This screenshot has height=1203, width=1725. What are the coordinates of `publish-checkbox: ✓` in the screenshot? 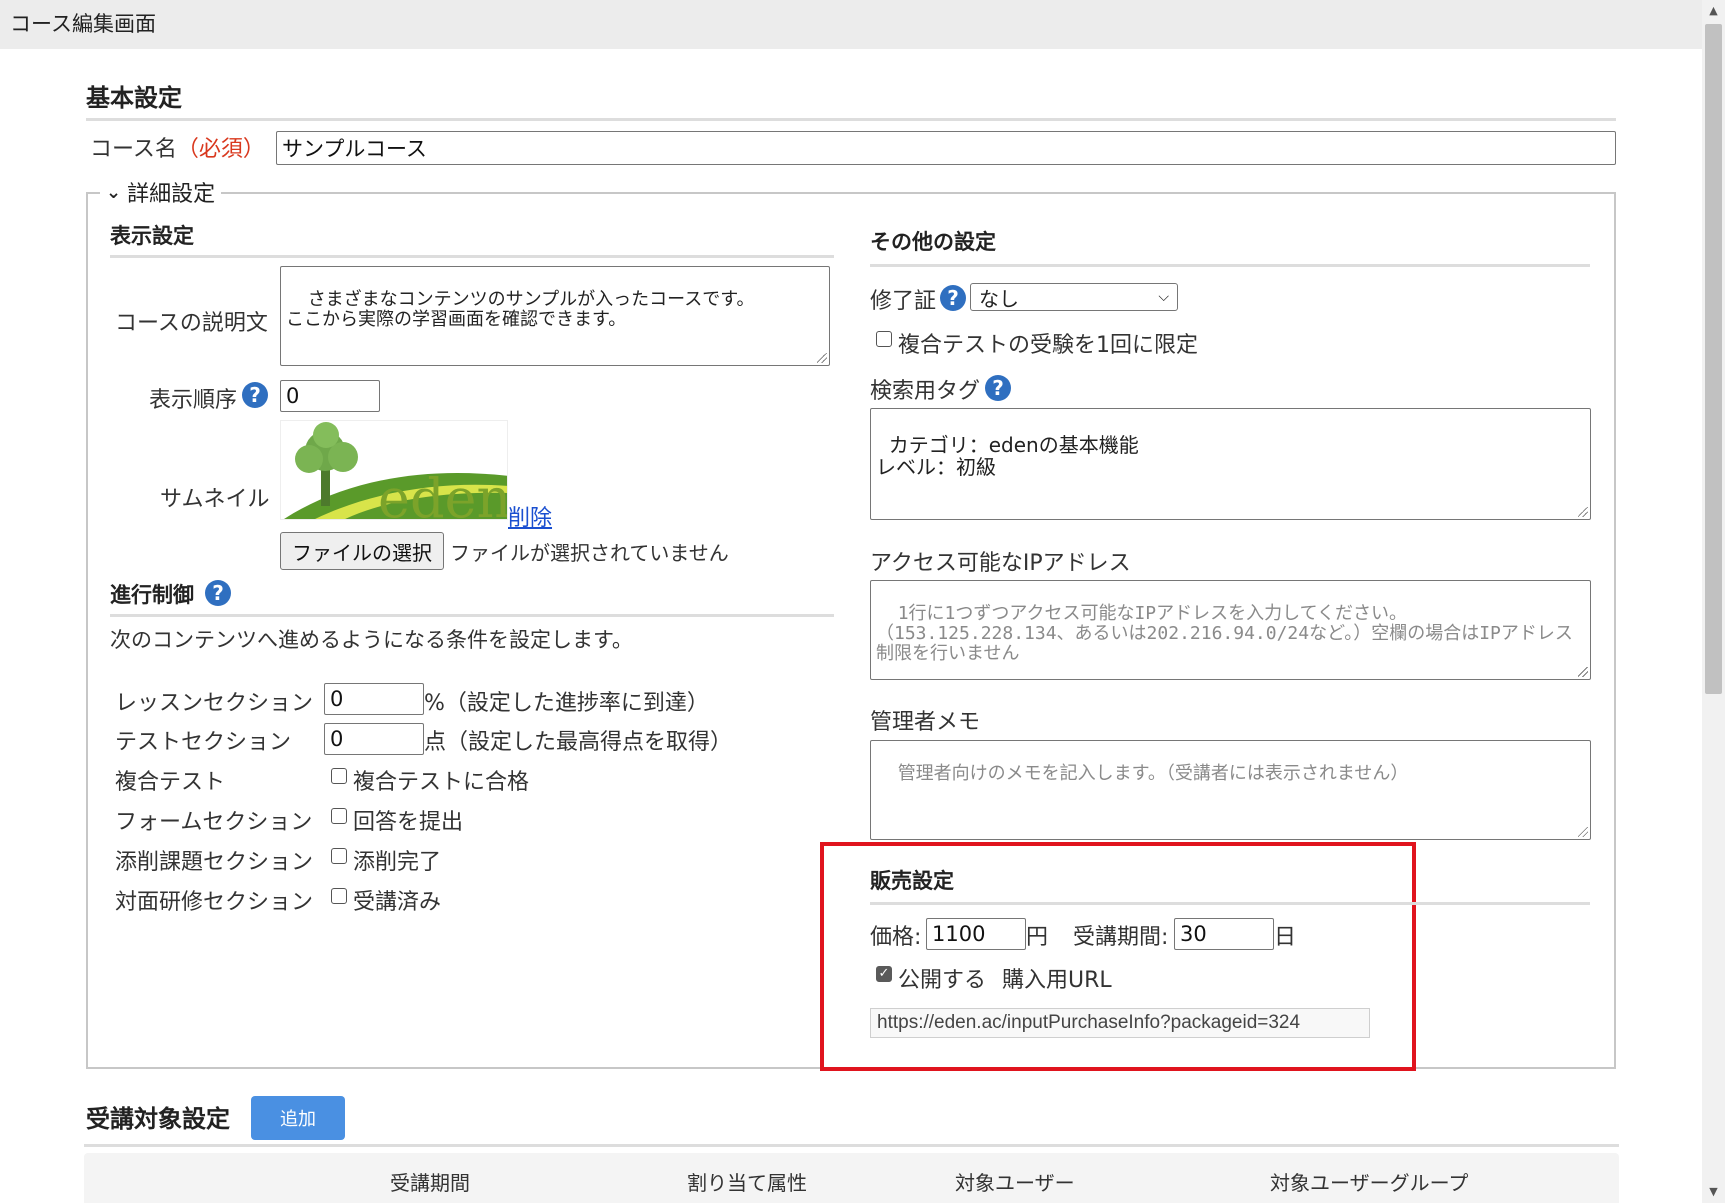 It's located at (884, 974).